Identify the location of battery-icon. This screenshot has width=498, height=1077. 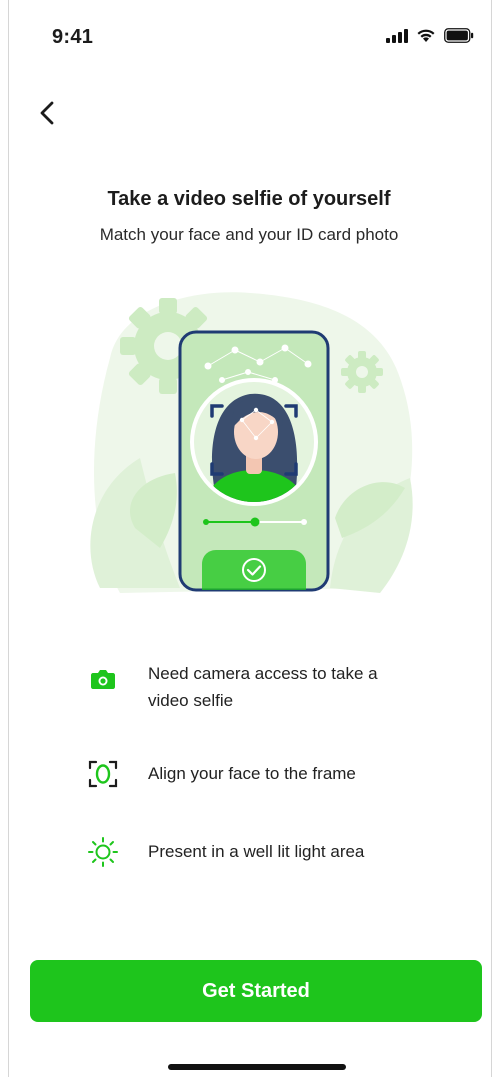
(459, 35).